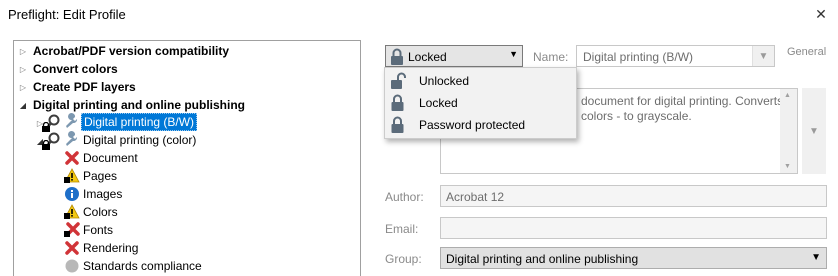  I want to click on tree-item-rendering: Rendering, so click(110, 248).